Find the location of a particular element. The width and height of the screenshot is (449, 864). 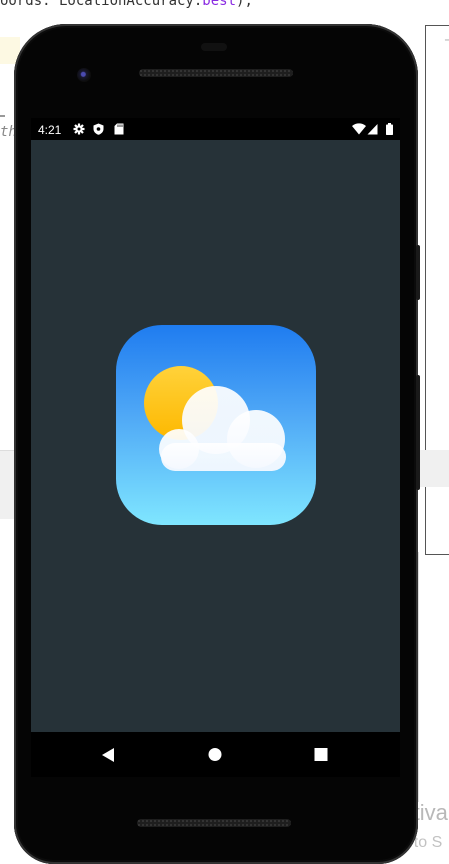

navigation-bar is located at coordinates (215, 754).